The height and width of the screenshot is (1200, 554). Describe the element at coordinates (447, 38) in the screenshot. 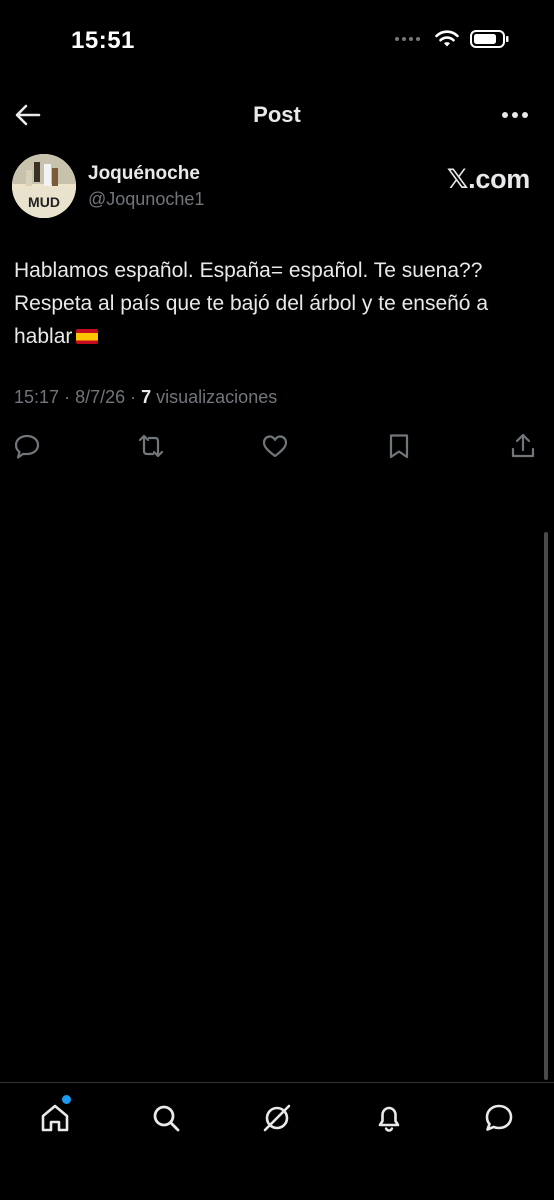

I see `wifi-icon` at that location.